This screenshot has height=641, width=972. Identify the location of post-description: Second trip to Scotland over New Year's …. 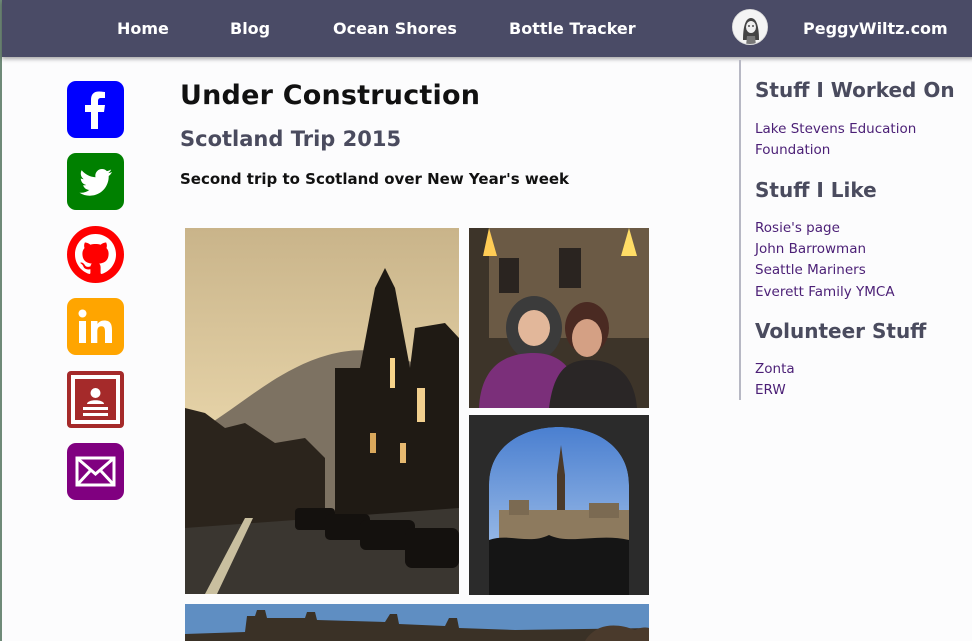
(375, 179).